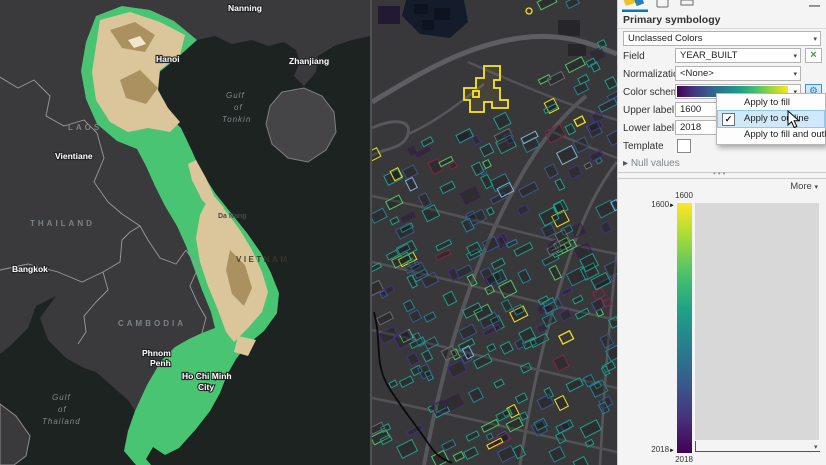 The width and height of the screenshot is (826, 465). Describe the element at coordinates (695, 446) in the screenshot. I see `histogram-axis-tick` at that location.